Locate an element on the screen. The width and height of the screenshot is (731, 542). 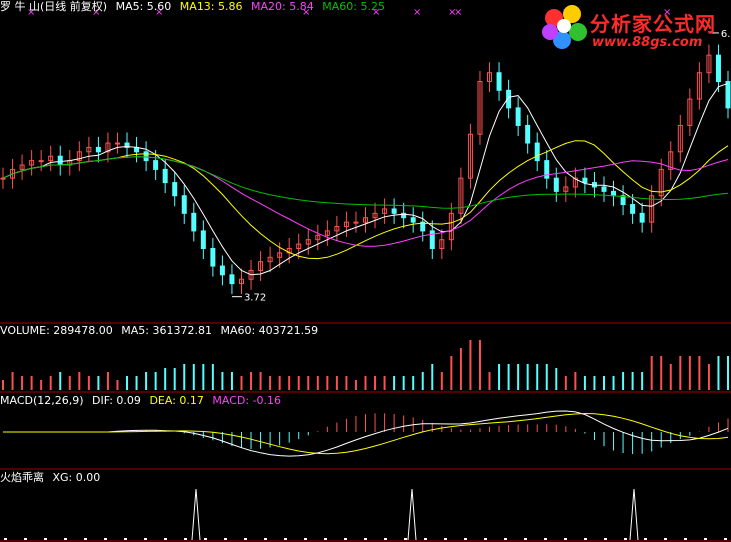
low-label: 3.72 is located at coordinates (255, 298).